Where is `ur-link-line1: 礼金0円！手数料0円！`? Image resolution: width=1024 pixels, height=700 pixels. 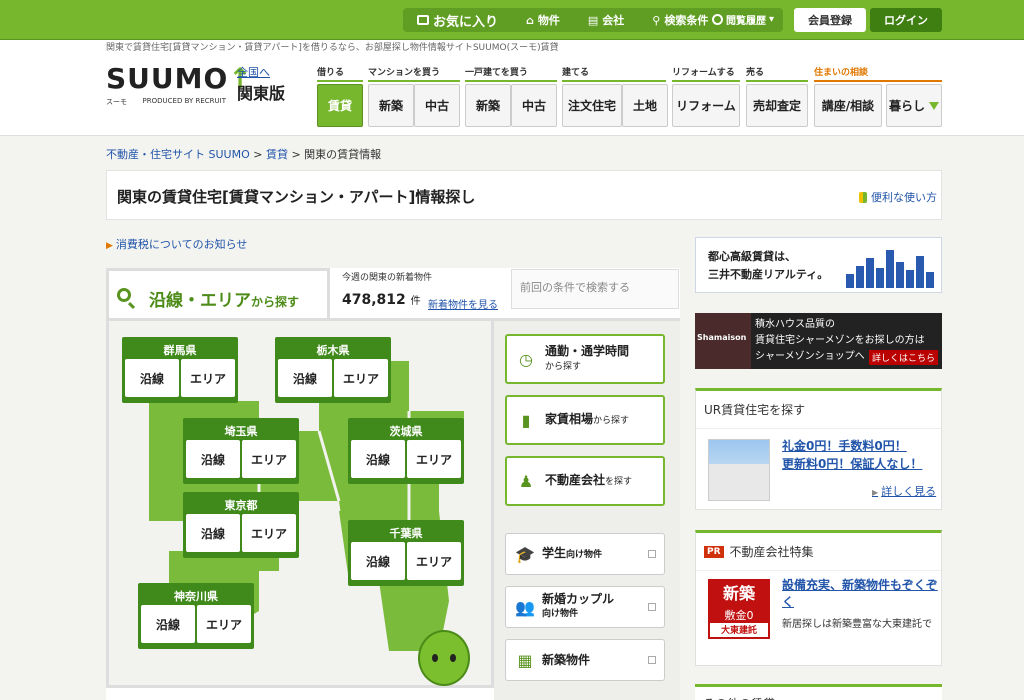
ur-link-line1: 礼金0円！手数料0円！ is located at coordinates (844, 446).